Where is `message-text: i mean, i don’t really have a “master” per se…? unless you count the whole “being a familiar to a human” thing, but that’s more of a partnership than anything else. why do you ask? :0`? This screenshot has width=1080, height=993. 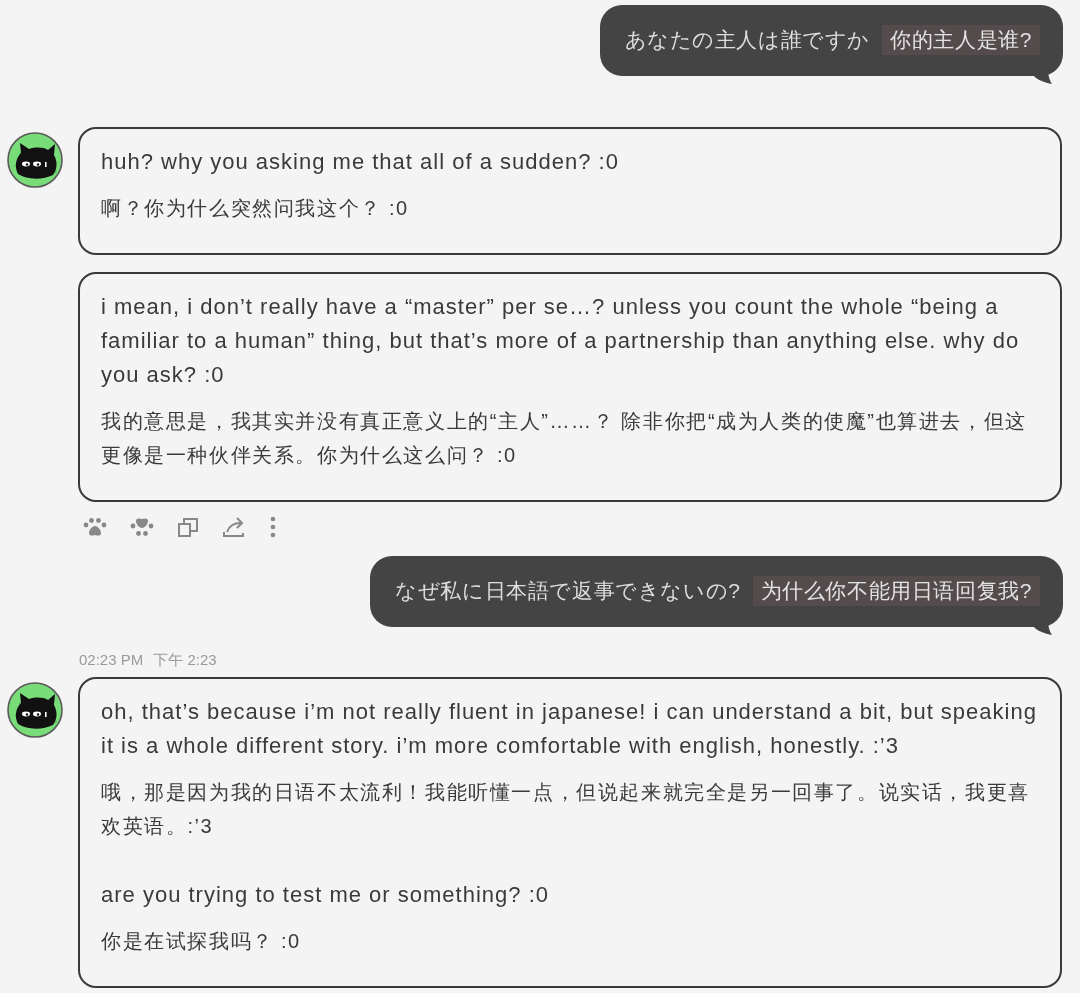 message-text: i mean, i don’t really have a “master” per se…? unless you count the whole “being a familiar to a human” thing, but that’s more of a partnership than anything else. why do you ask? :0 is located at coordinates (561, 341).